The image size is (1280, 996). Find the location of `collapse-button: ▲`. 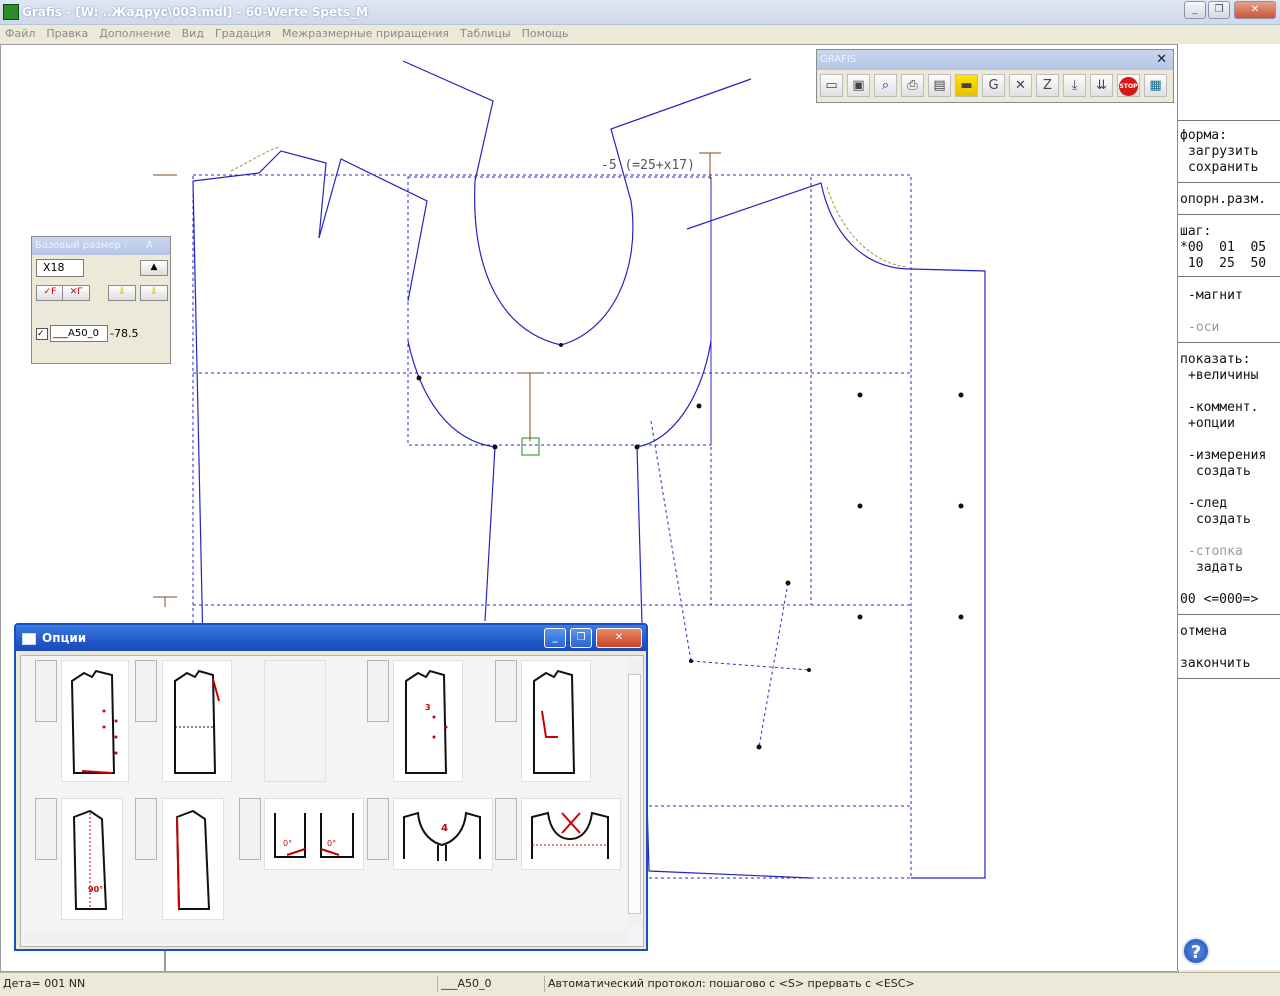

collapse-button: ▲ is located at coordinates (154, 268).